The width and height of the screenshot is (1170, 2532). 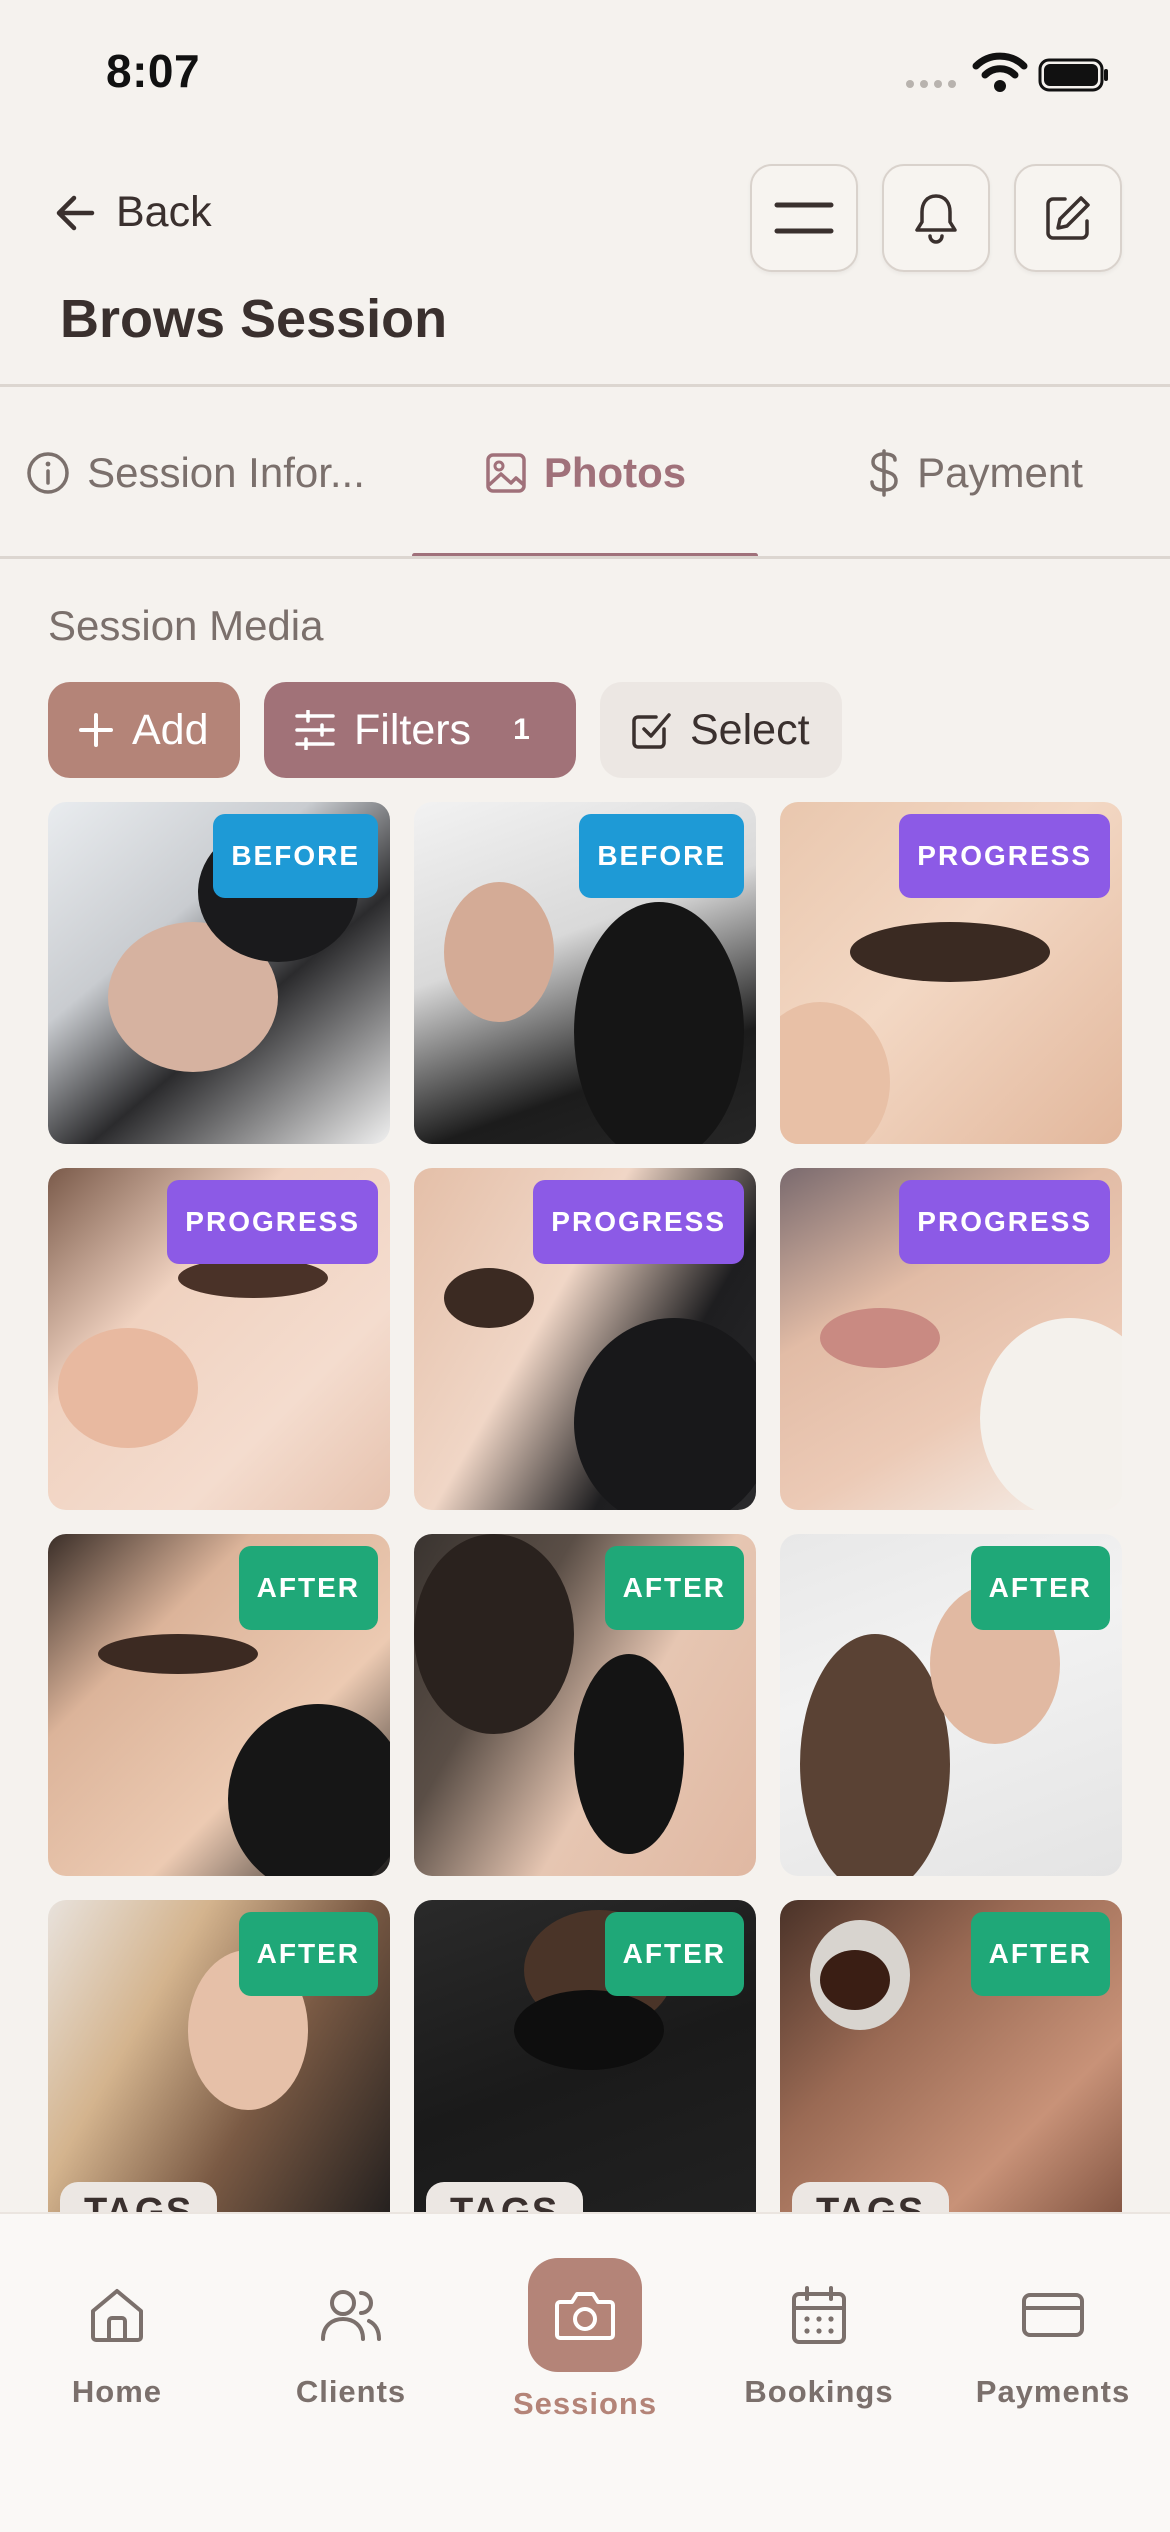 I want to click on back-label: Back, so click(x=164, y=212).